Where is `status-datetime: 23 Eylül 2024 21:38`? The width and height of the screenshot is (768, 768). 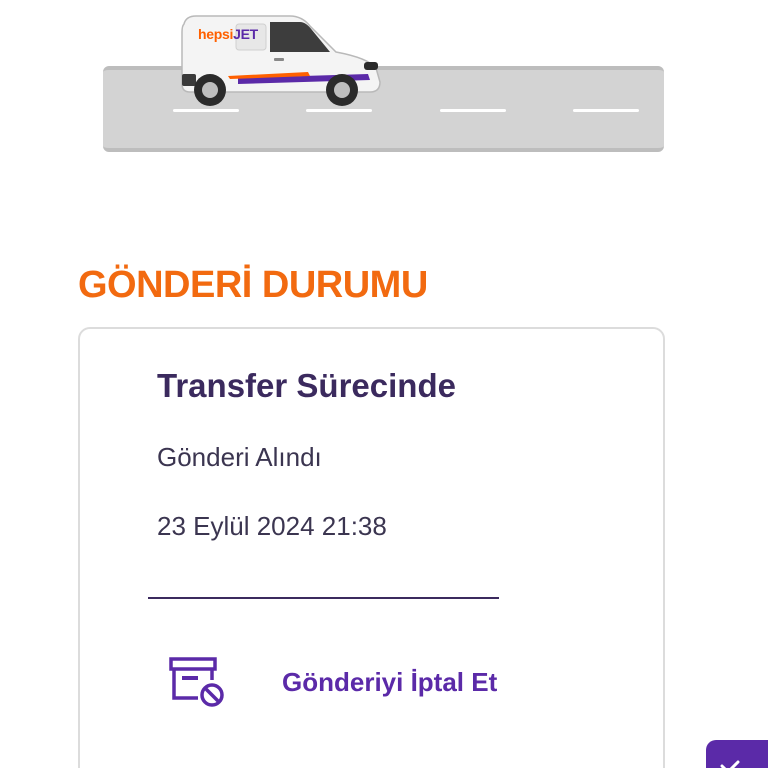
status-datetime: 23 Eylül 2024 21:38 is located at coordinates (272, 526).